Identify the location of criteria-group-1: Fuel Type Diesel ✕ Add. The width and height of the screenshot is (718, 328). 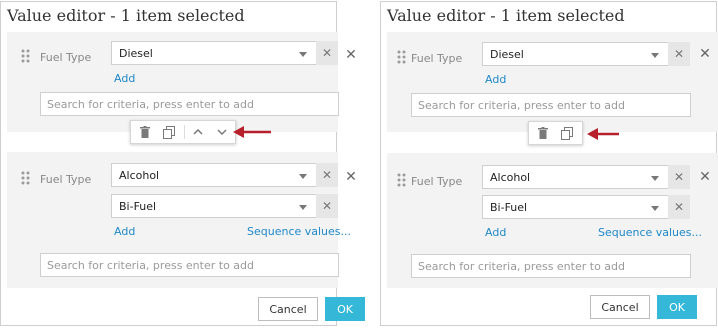
(173, 82).